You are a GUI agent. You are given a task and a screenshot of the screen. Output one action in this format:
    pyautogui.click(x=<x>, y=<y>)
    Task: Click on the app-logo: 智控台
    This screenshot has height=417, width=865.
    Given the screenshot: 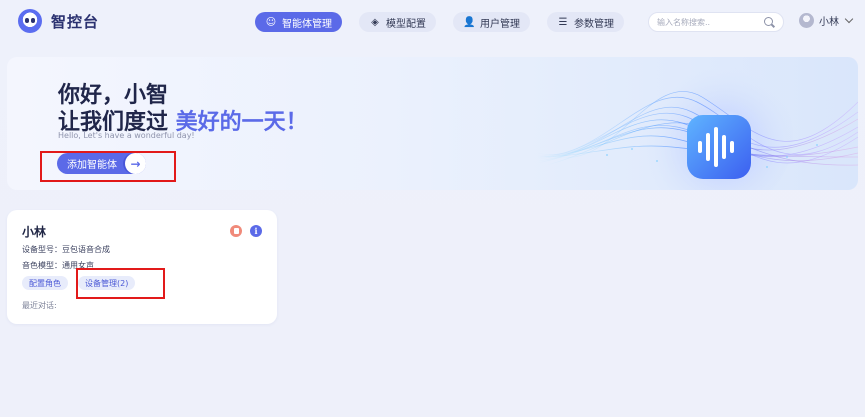 What is the action you would take?
    pyautogui.click(x=58, y=21)
    